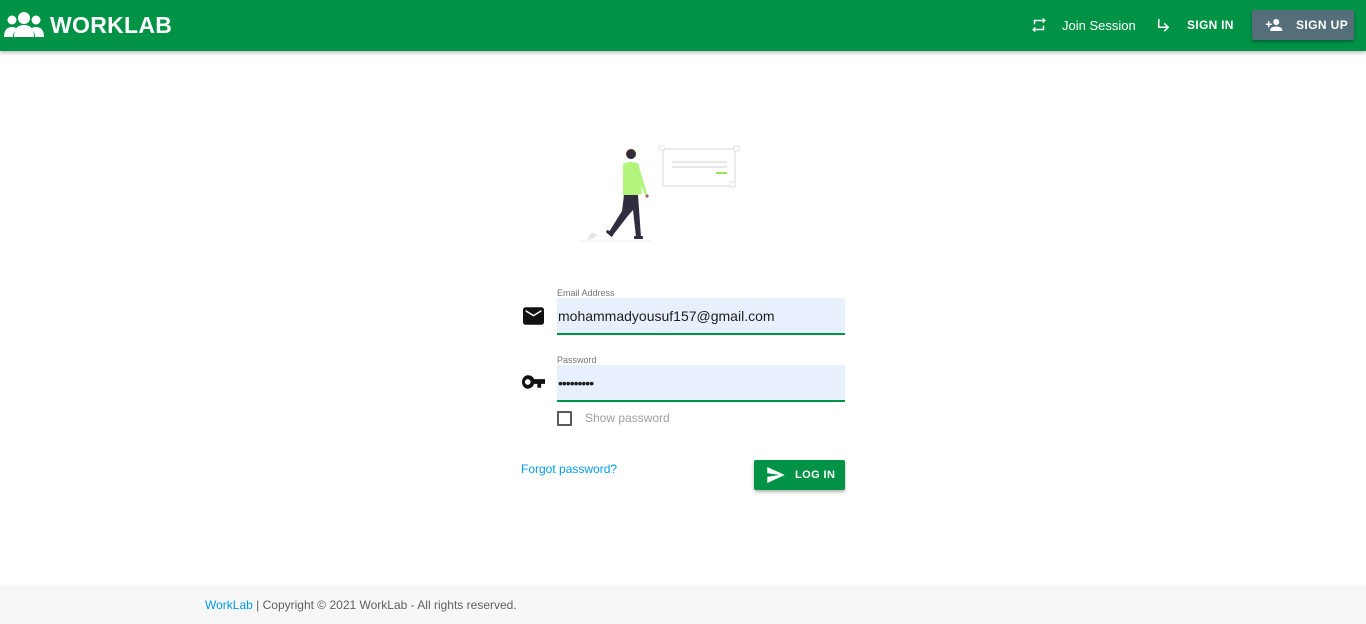  What do you see at coordinates (586, 293) in the screenshot?
I see `email-label: Email Address` at bounding box center [586, 293].